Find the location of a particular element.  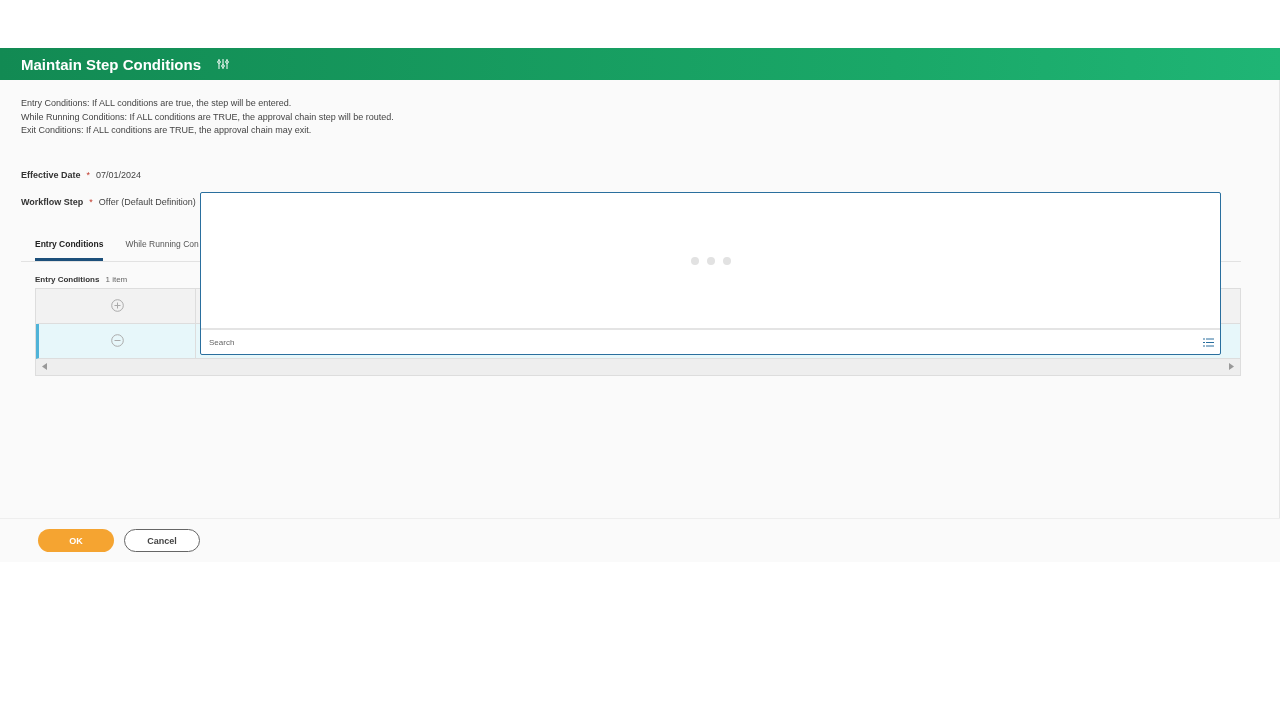

instruction-text: Exit Conditions: If ALL conditions are TRUE, the approval chain may exit. is located at coordinates (167, 130).